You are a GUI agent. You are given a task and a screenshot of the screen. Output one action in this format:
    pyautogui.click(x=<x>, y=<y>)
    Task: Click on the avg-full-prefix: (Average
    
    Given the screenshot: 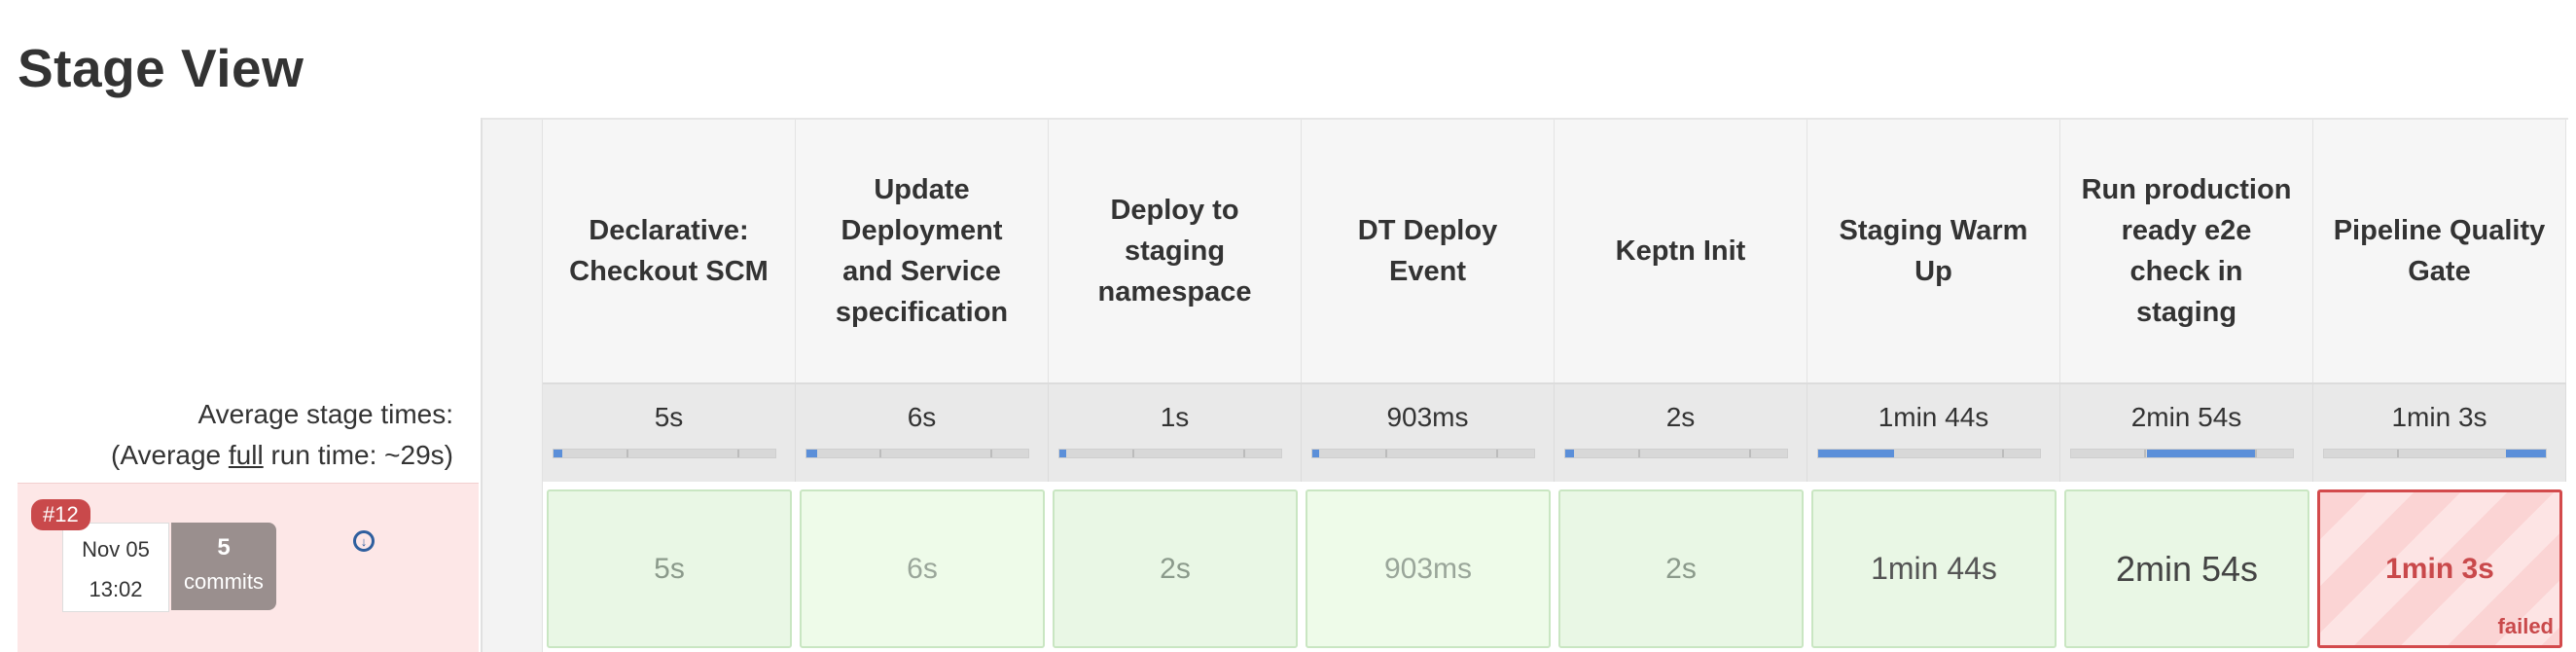 What is the action you would take?
    pyautogui.click(x=170, y=455)
    